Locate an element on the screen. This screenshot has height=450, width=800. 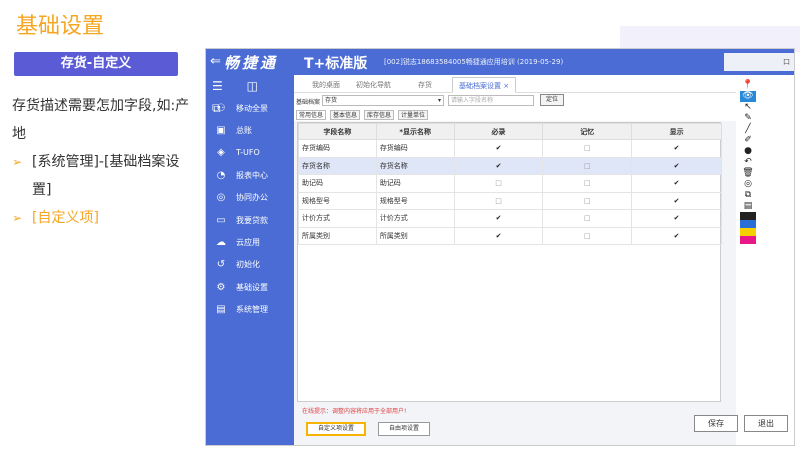
pointer-icon: ↖ is located at coordinates (748, 107).